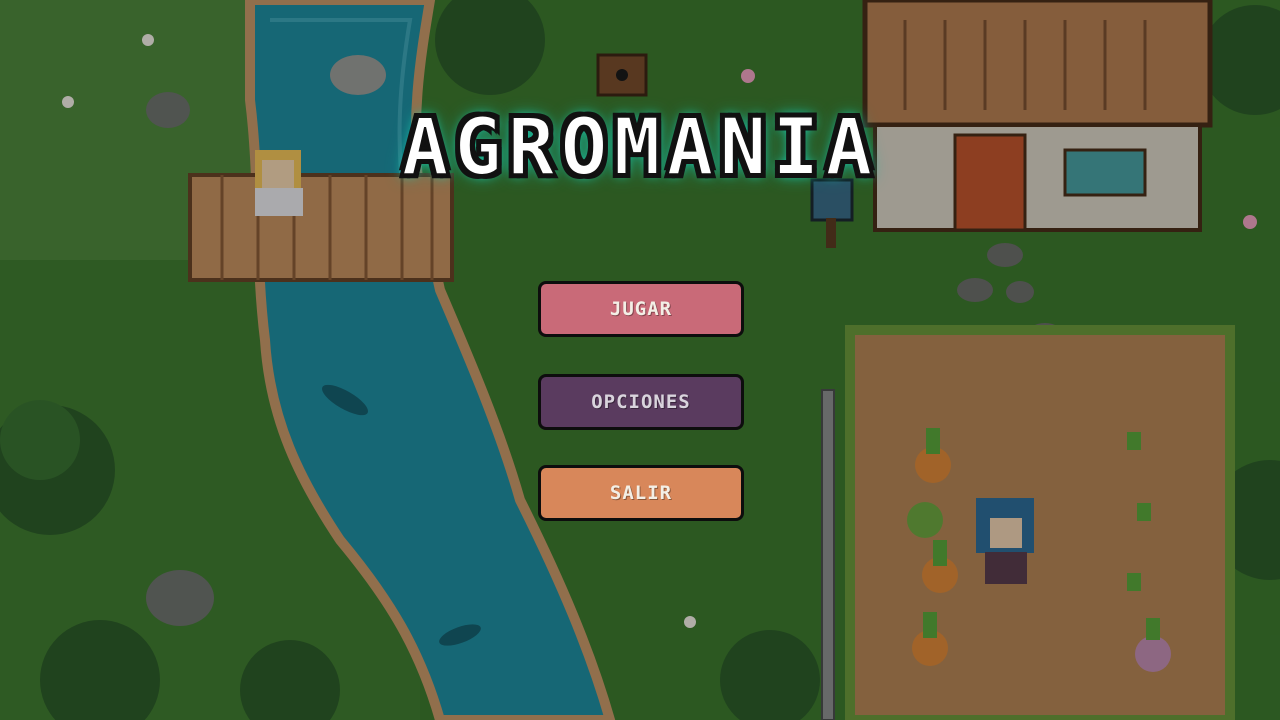 This screenshot has width=1280, height=720. Describe the element at coordinates (828, 554) in the screenshot. I see `fence` at that location.